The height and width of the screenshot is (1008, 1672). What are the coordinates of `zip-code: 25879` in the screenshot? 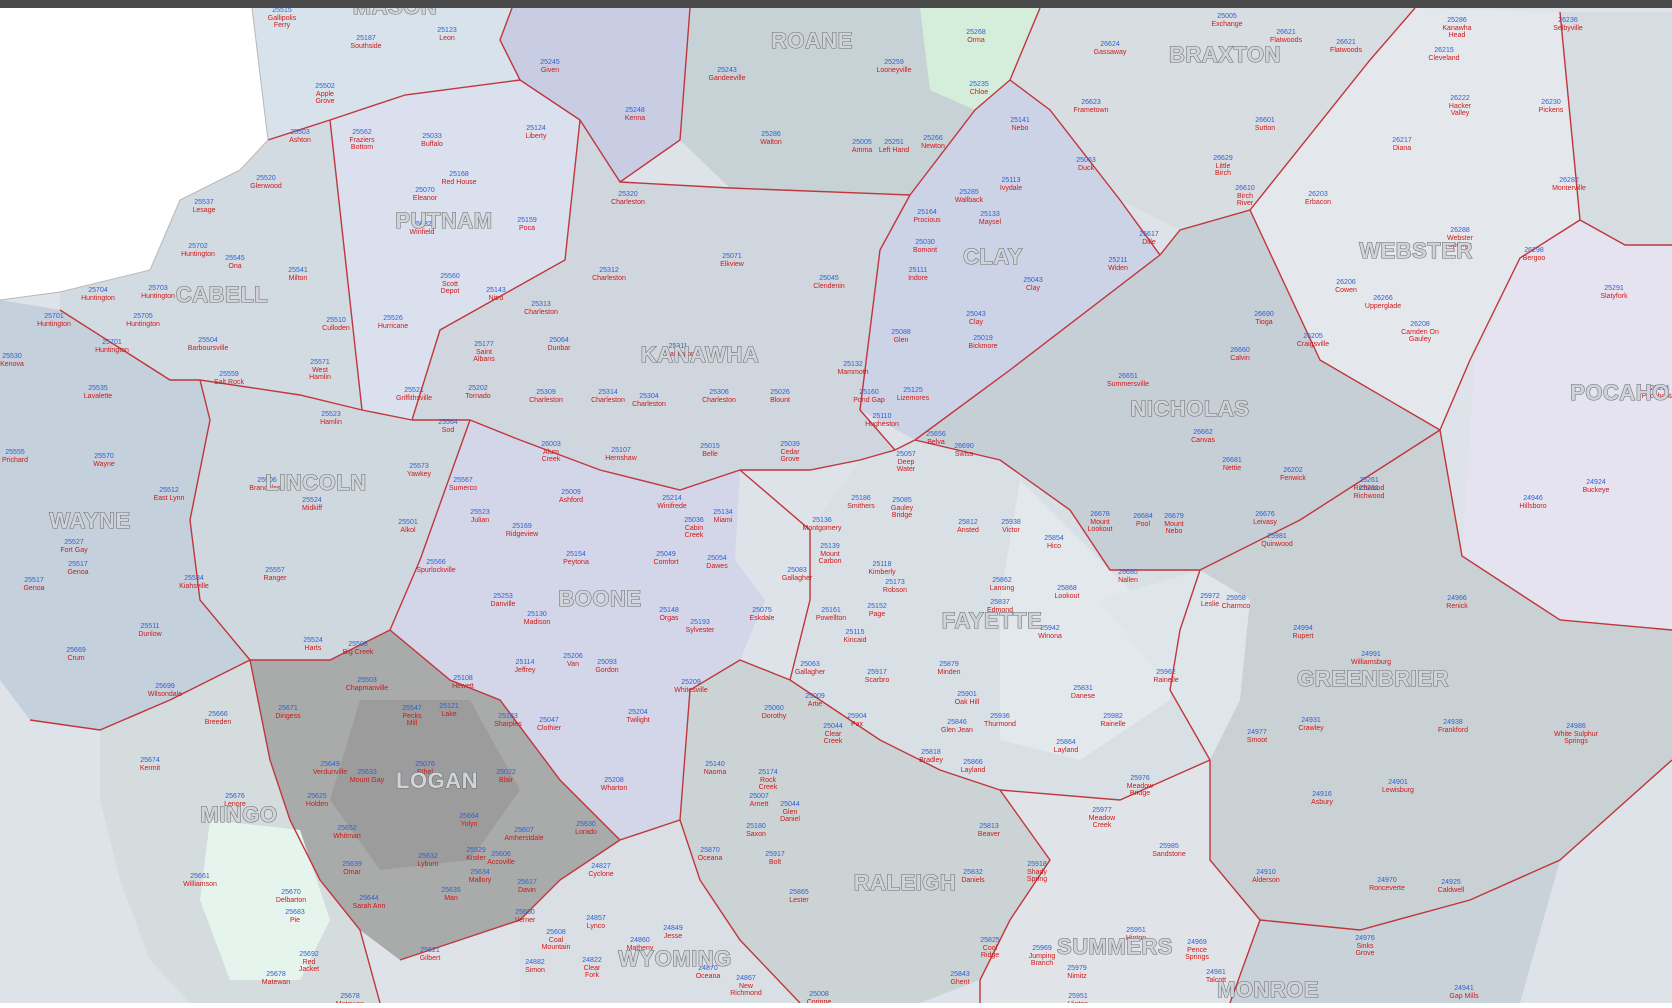 It's located at (949, 664).